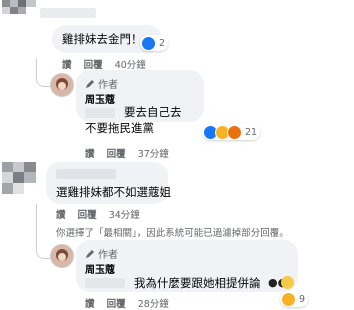 The image size is (354, 310). I want to click on reaction-count: 21, so click(251, 132).